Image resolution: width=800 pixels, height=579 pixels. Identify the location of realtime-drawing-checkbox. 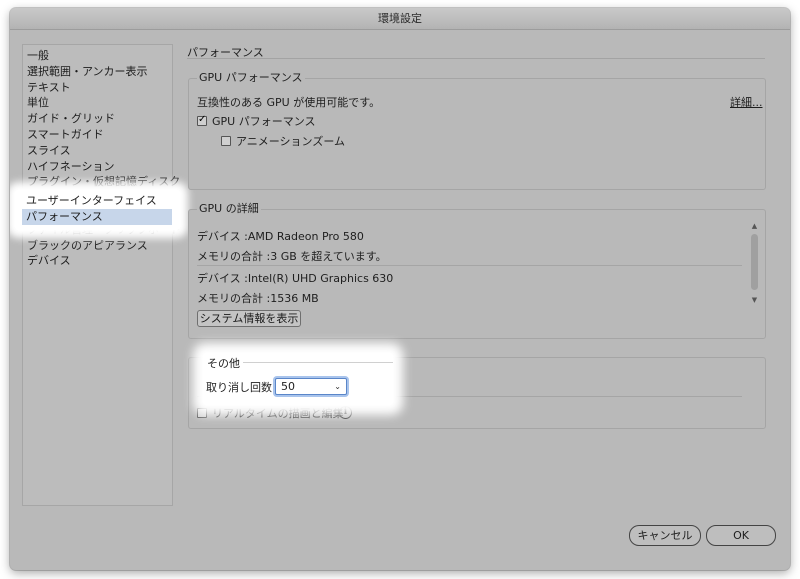
(202, 413).